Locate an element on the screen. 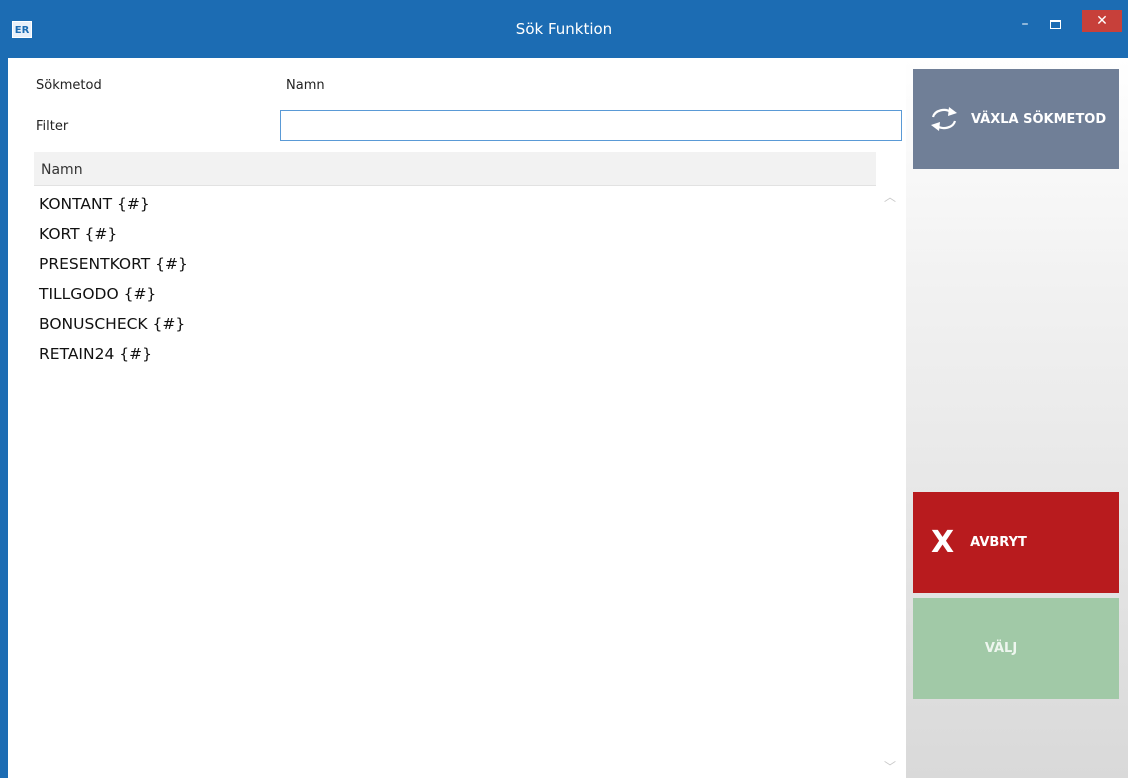 This screenshot has height=778, width=1128. list-item: RETAIN24 {#} is located at coordinates (454, 357).